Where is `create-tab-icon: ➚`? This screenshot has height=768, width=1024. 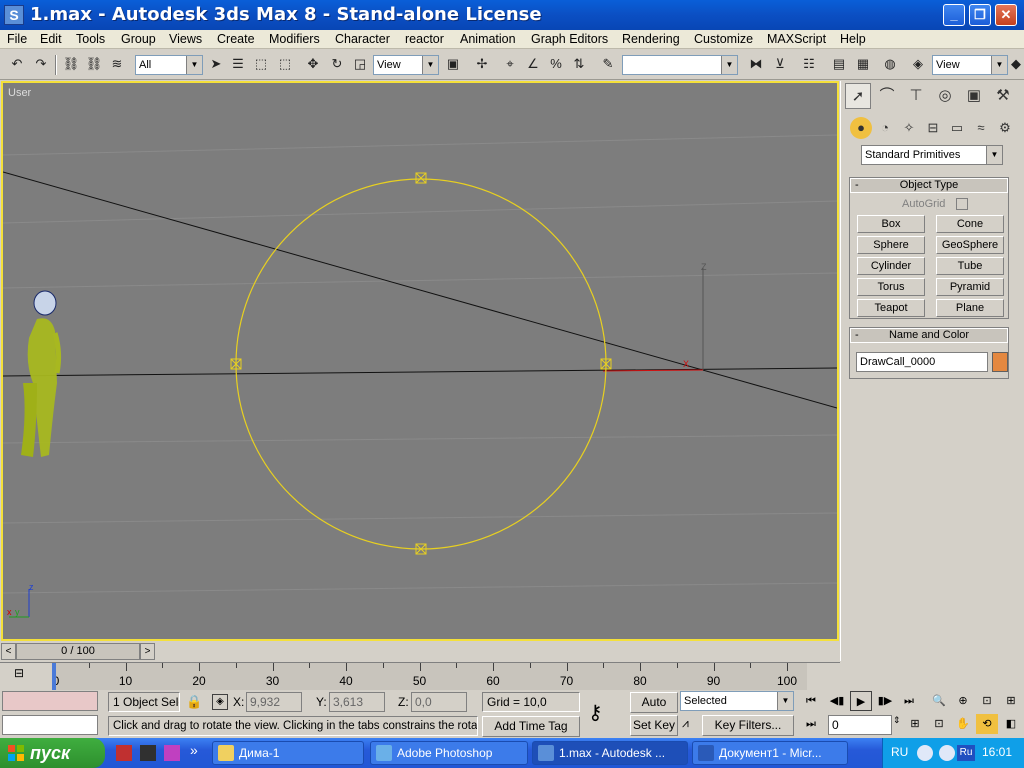 create-tab-icon: ➚ is located at coordinates (858, 96).